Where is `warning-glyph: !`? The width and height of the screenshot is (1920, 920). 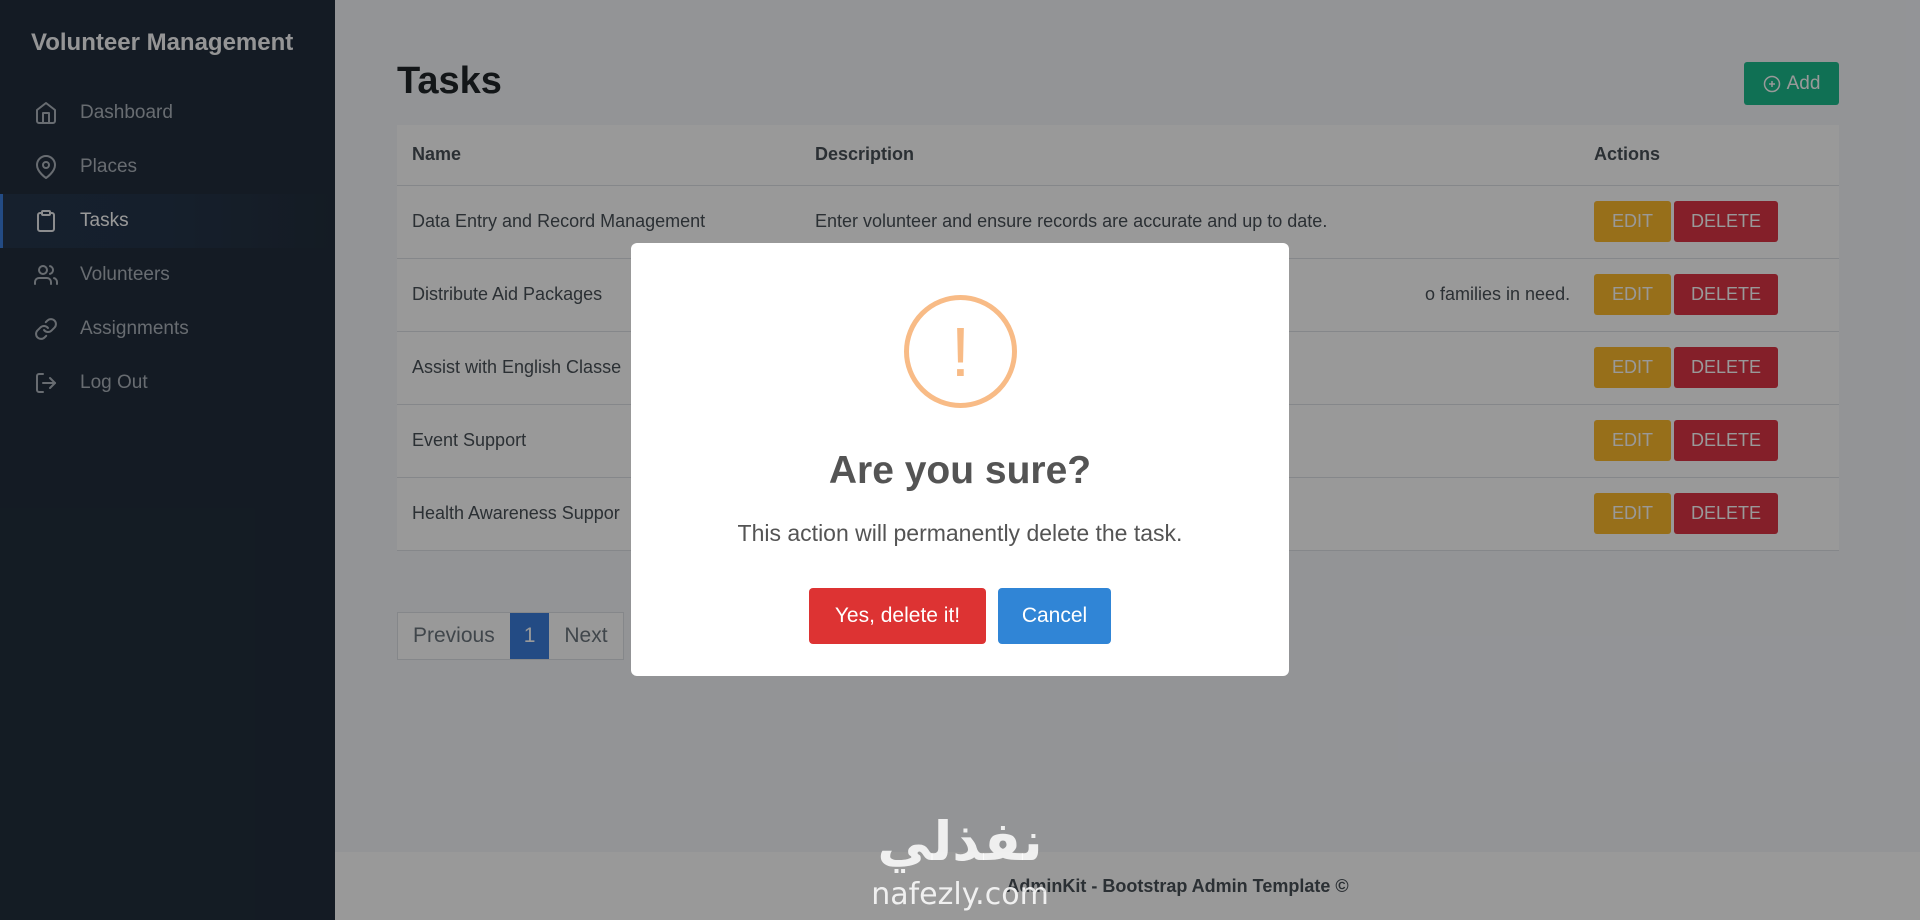 warning-glyph: ! is located at coordinates (960, 351).